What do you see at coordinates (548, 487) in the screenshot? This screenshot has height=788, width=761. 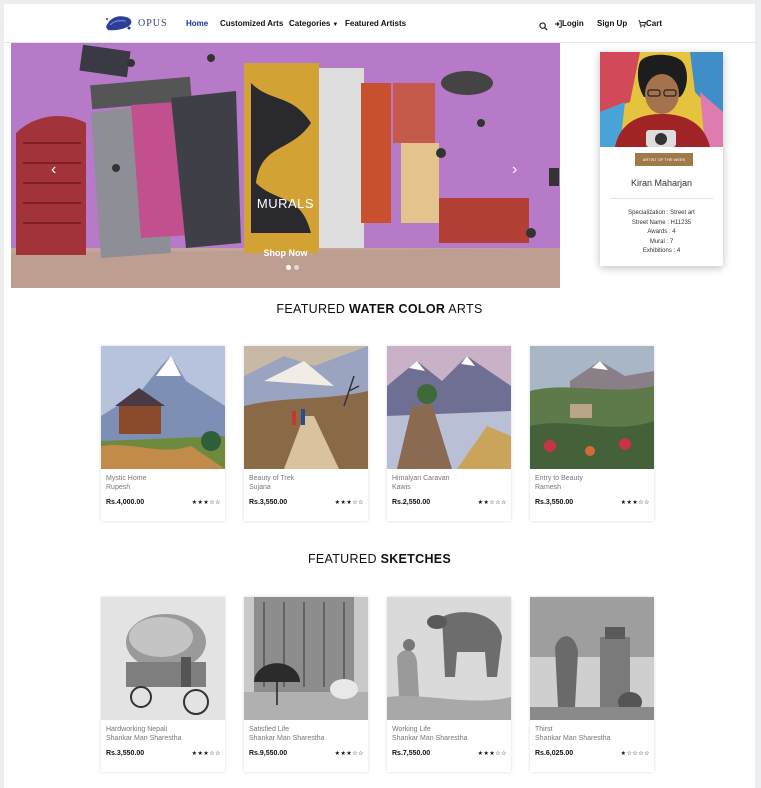 I see `product-artist: Ramesh` at bounding box center [548, 487].